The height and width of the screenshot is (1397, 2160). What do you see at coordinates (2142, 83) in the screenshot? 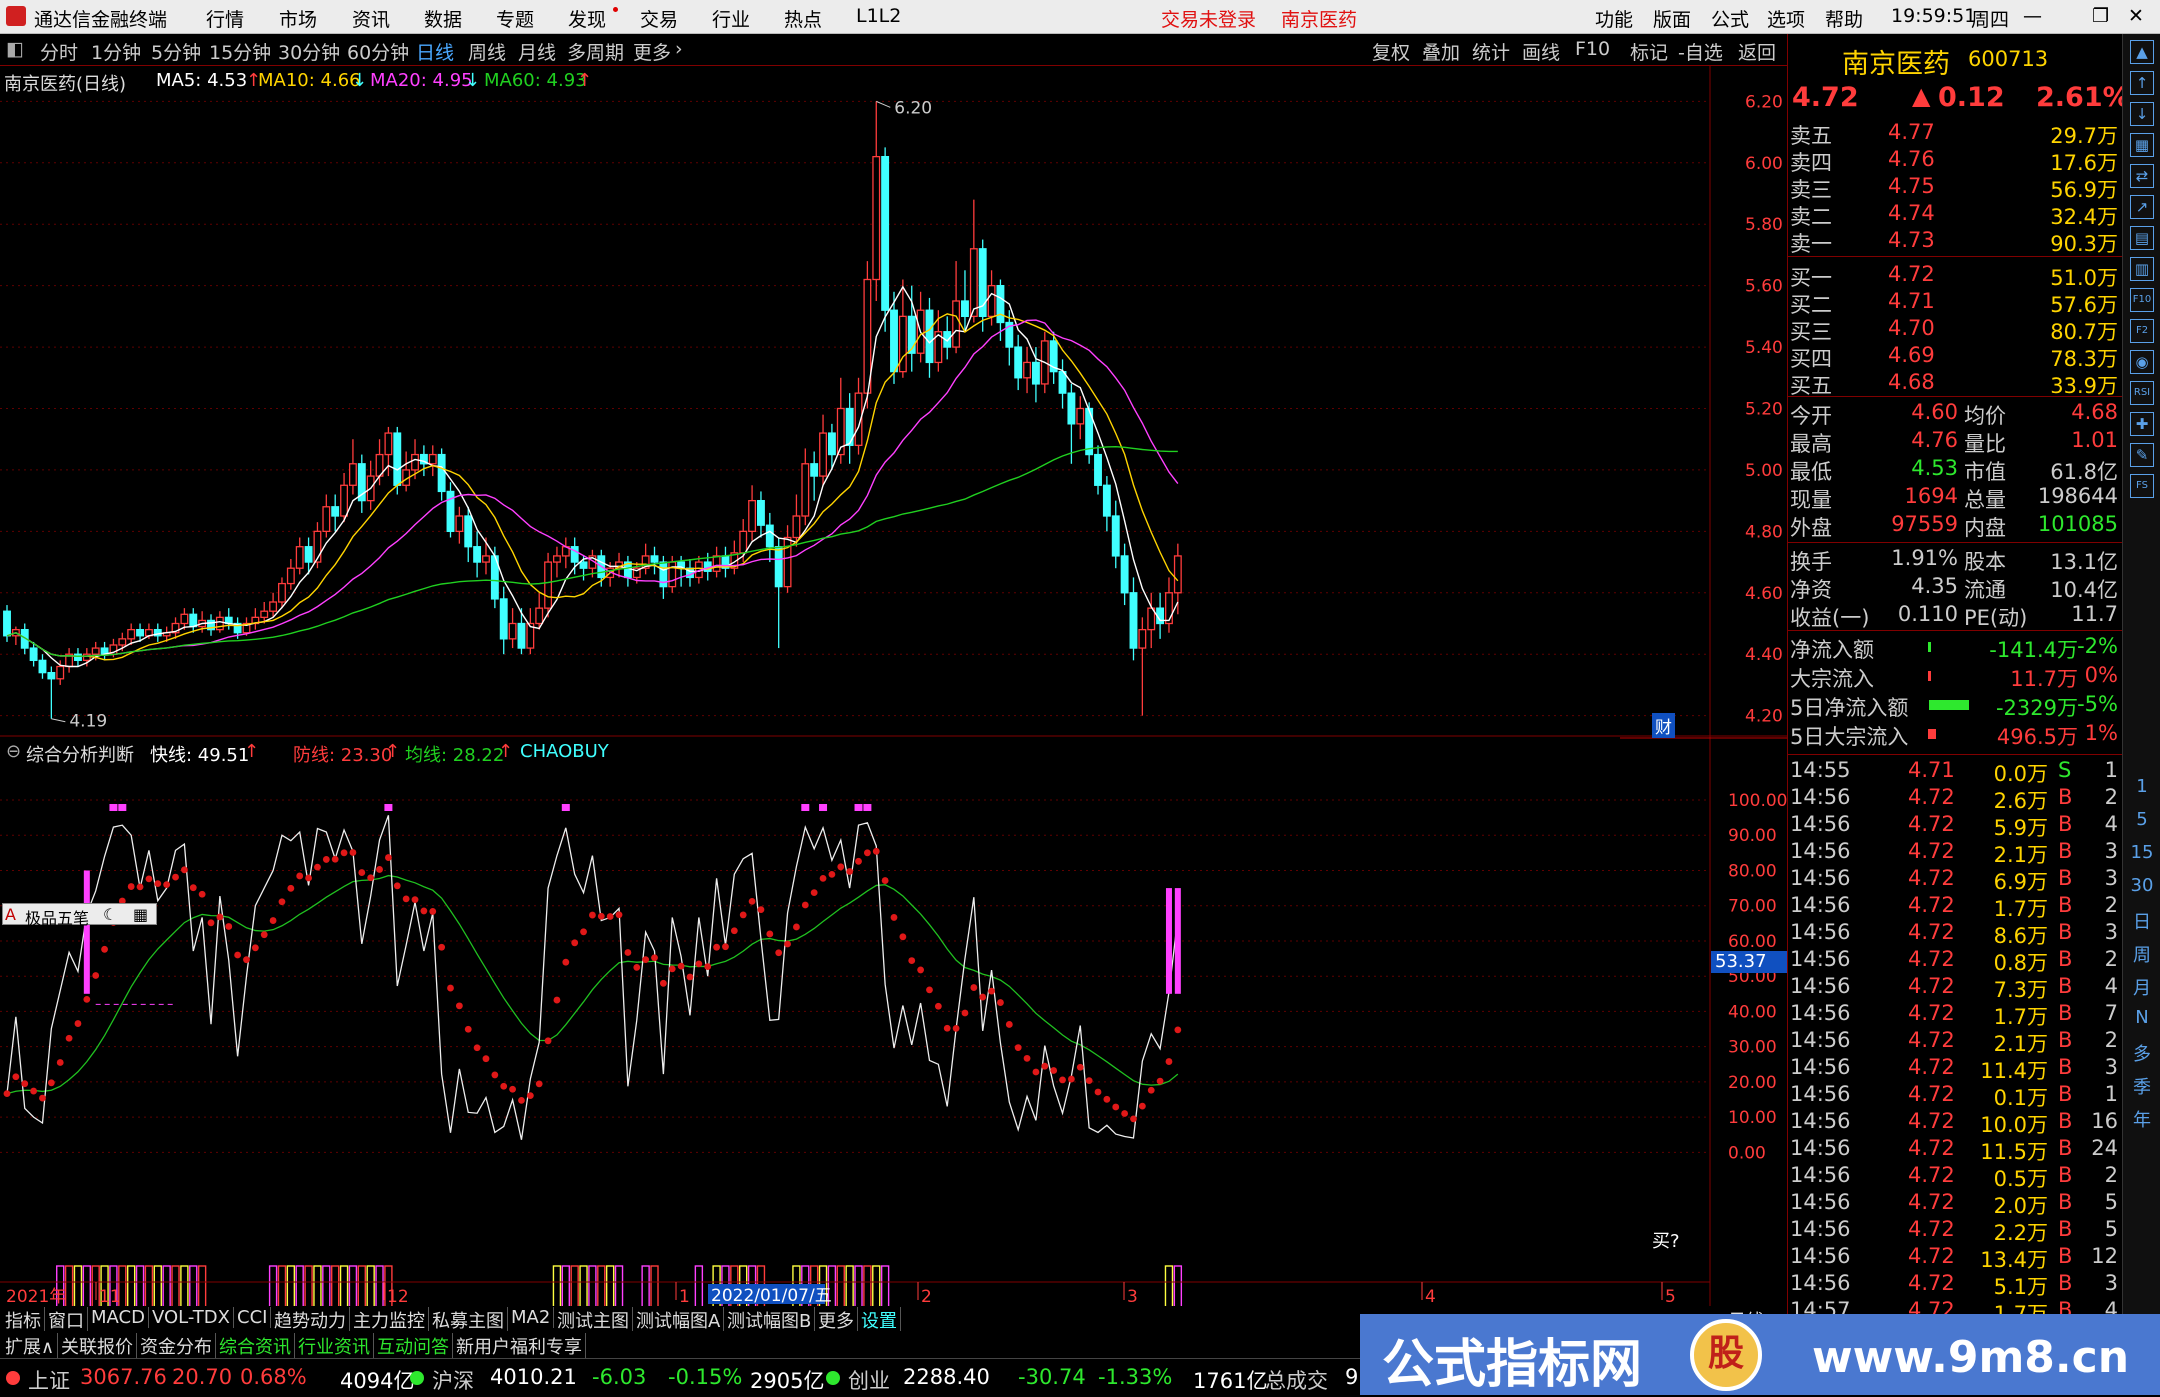
I see `toolbar-icon: ↑` at bounding box center [2142, 83].